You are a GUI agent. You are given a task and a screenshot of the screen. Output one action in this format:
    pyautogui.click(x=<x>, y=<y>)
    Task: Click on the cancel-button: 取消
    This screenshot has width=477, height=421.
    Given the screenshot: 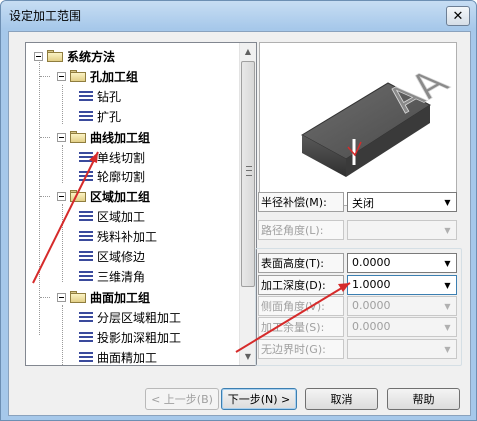 What is the action you would take?
    pyautogui.click(x=341, y=399)
    